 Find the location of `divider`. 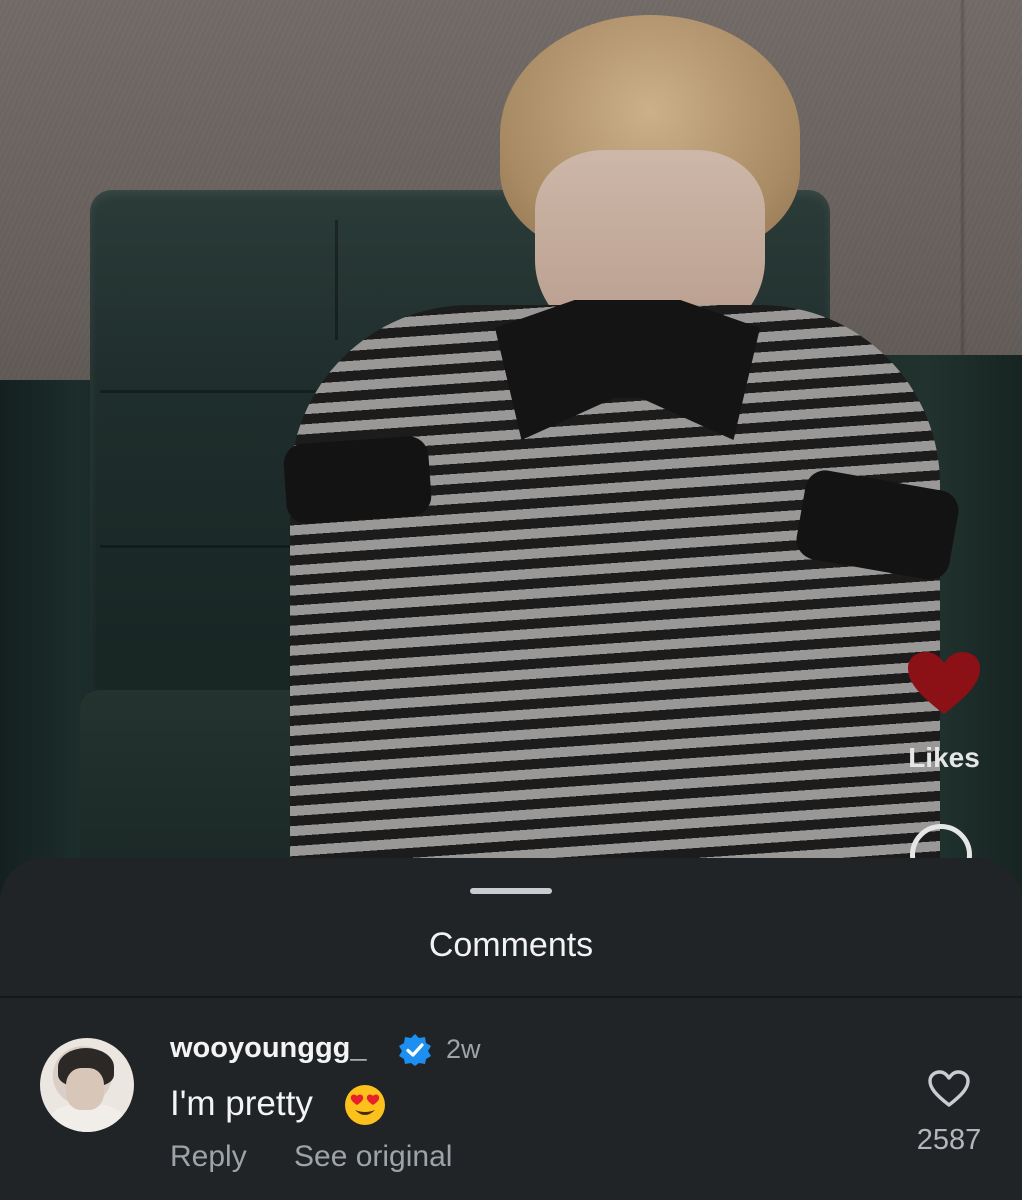

divider is located at coordinates (511, 997).